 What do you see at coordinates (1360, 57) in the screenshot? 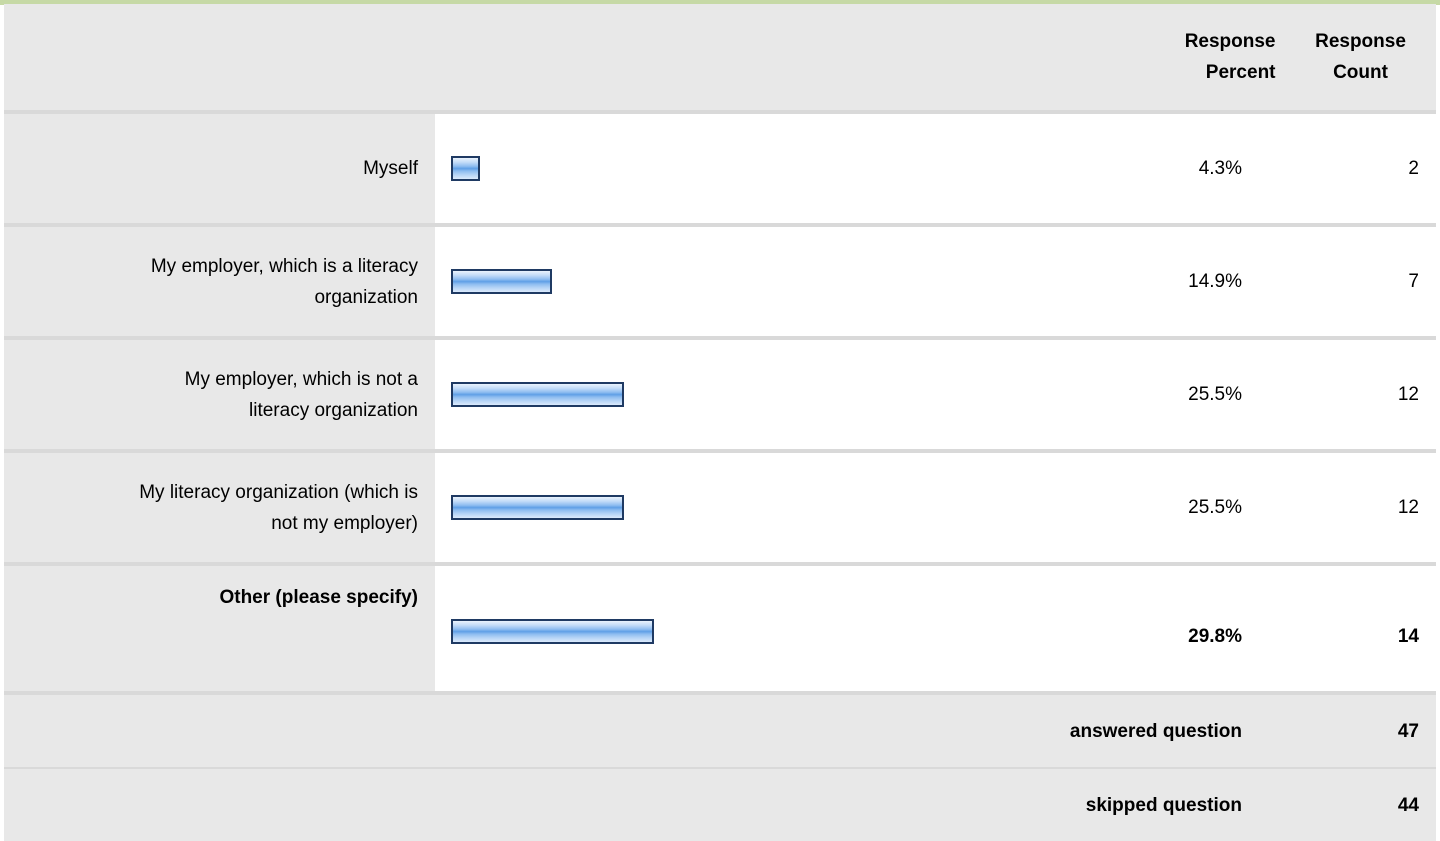
I see `response-count-header: Response Count` at bounding box center [1360, 57].